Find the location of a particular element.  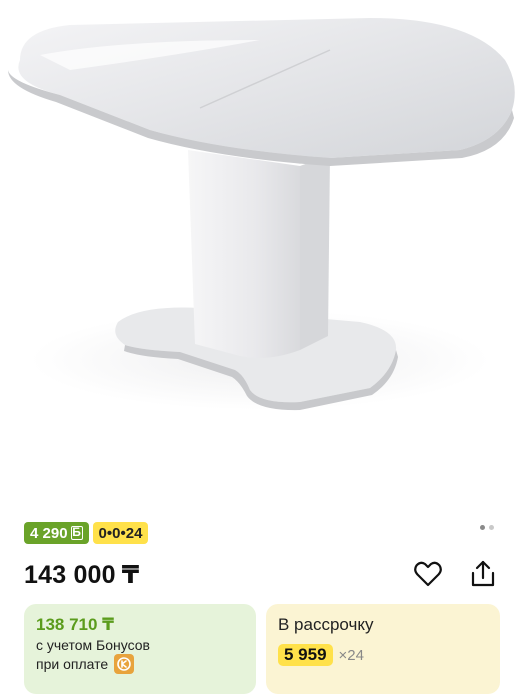

bonus-badge: 4 290 Б is located at coordinates (56, 533).